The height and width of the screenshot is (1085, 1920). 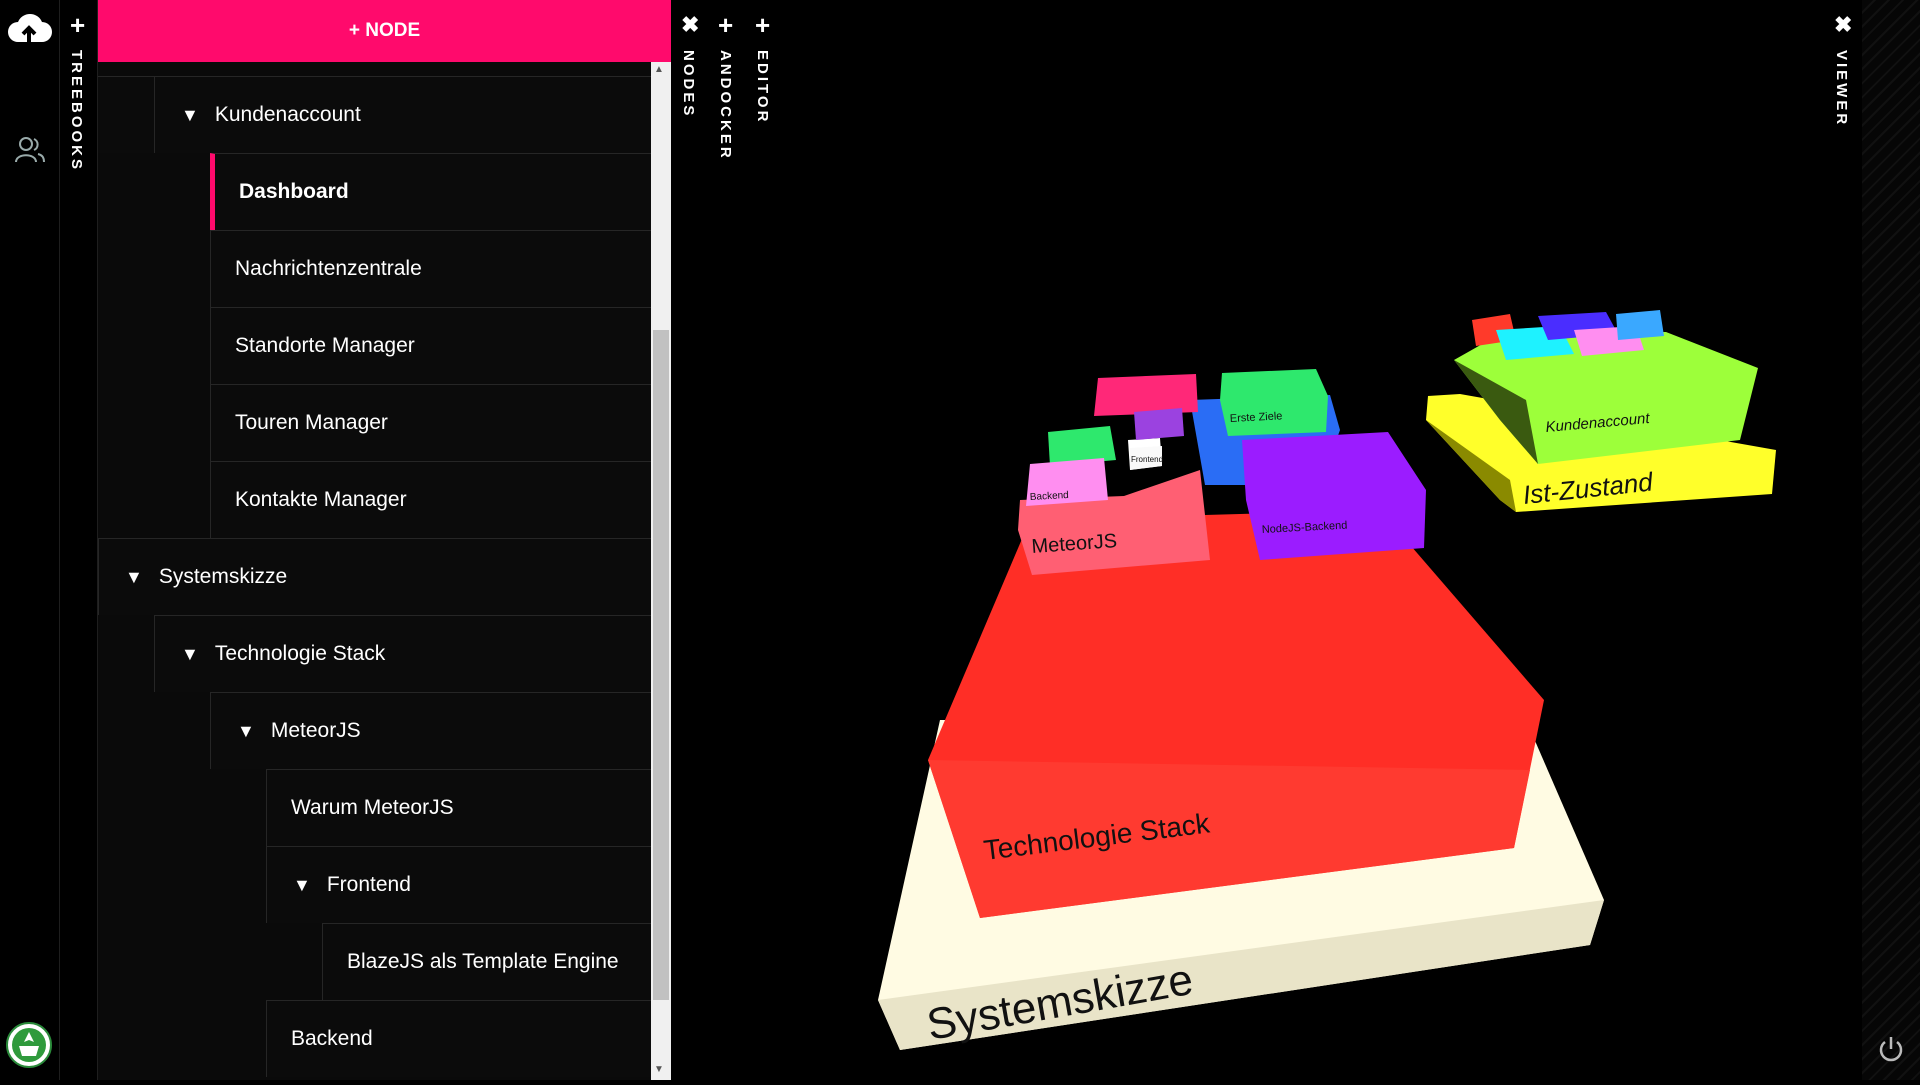 I want to click on tree-item-label: Frontend, so click(x=368, y=884).